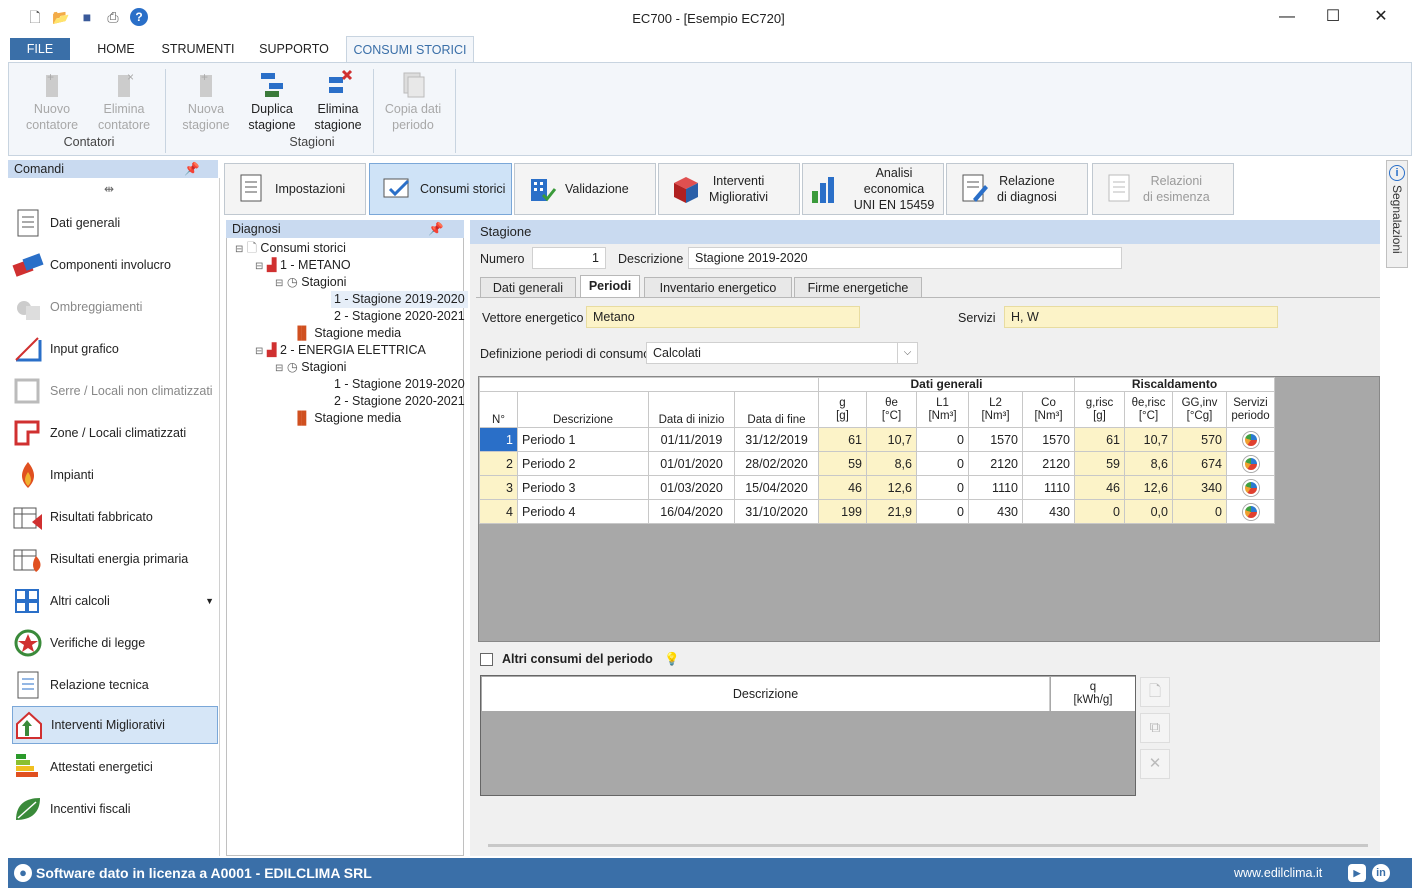 This screenshot has height=895, width=1417. Describe the element at coordinates (40, 49) in the screenshot. I see `menu-file: FILE` at that location.